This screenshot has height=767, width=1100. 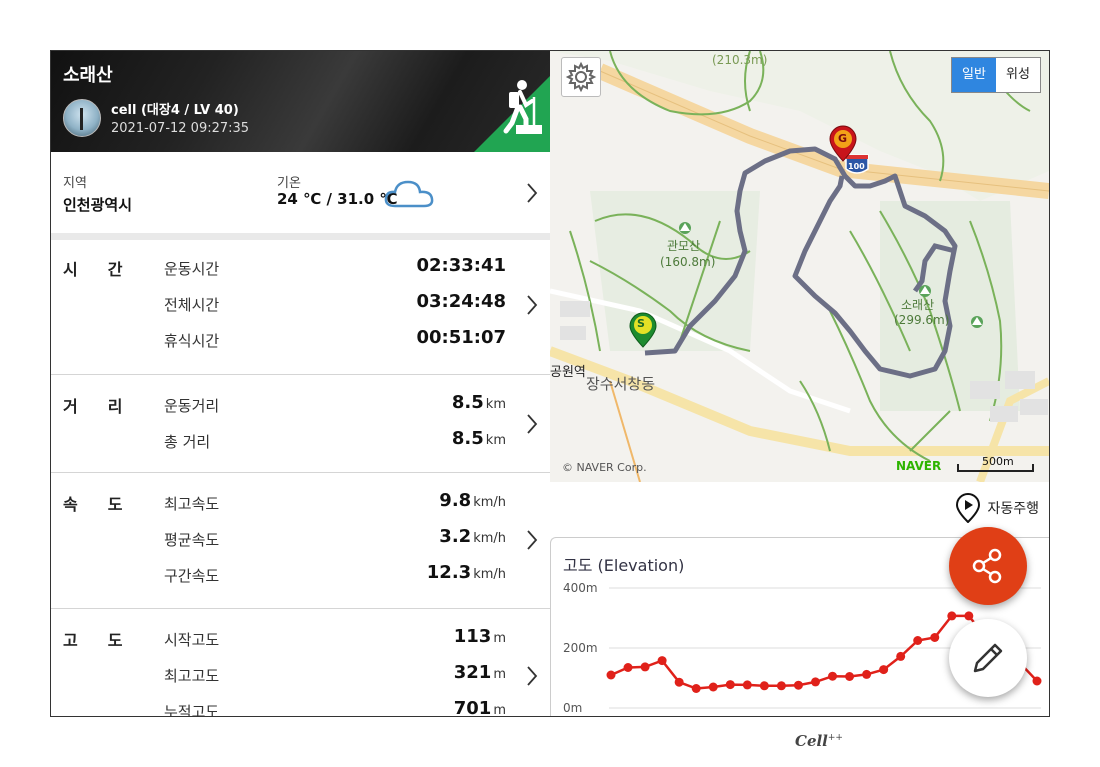 What do you see at coordinates (192, 676) in the screenshot?
I see `stat-label: 최고고도` at bounding box center [192, 676].